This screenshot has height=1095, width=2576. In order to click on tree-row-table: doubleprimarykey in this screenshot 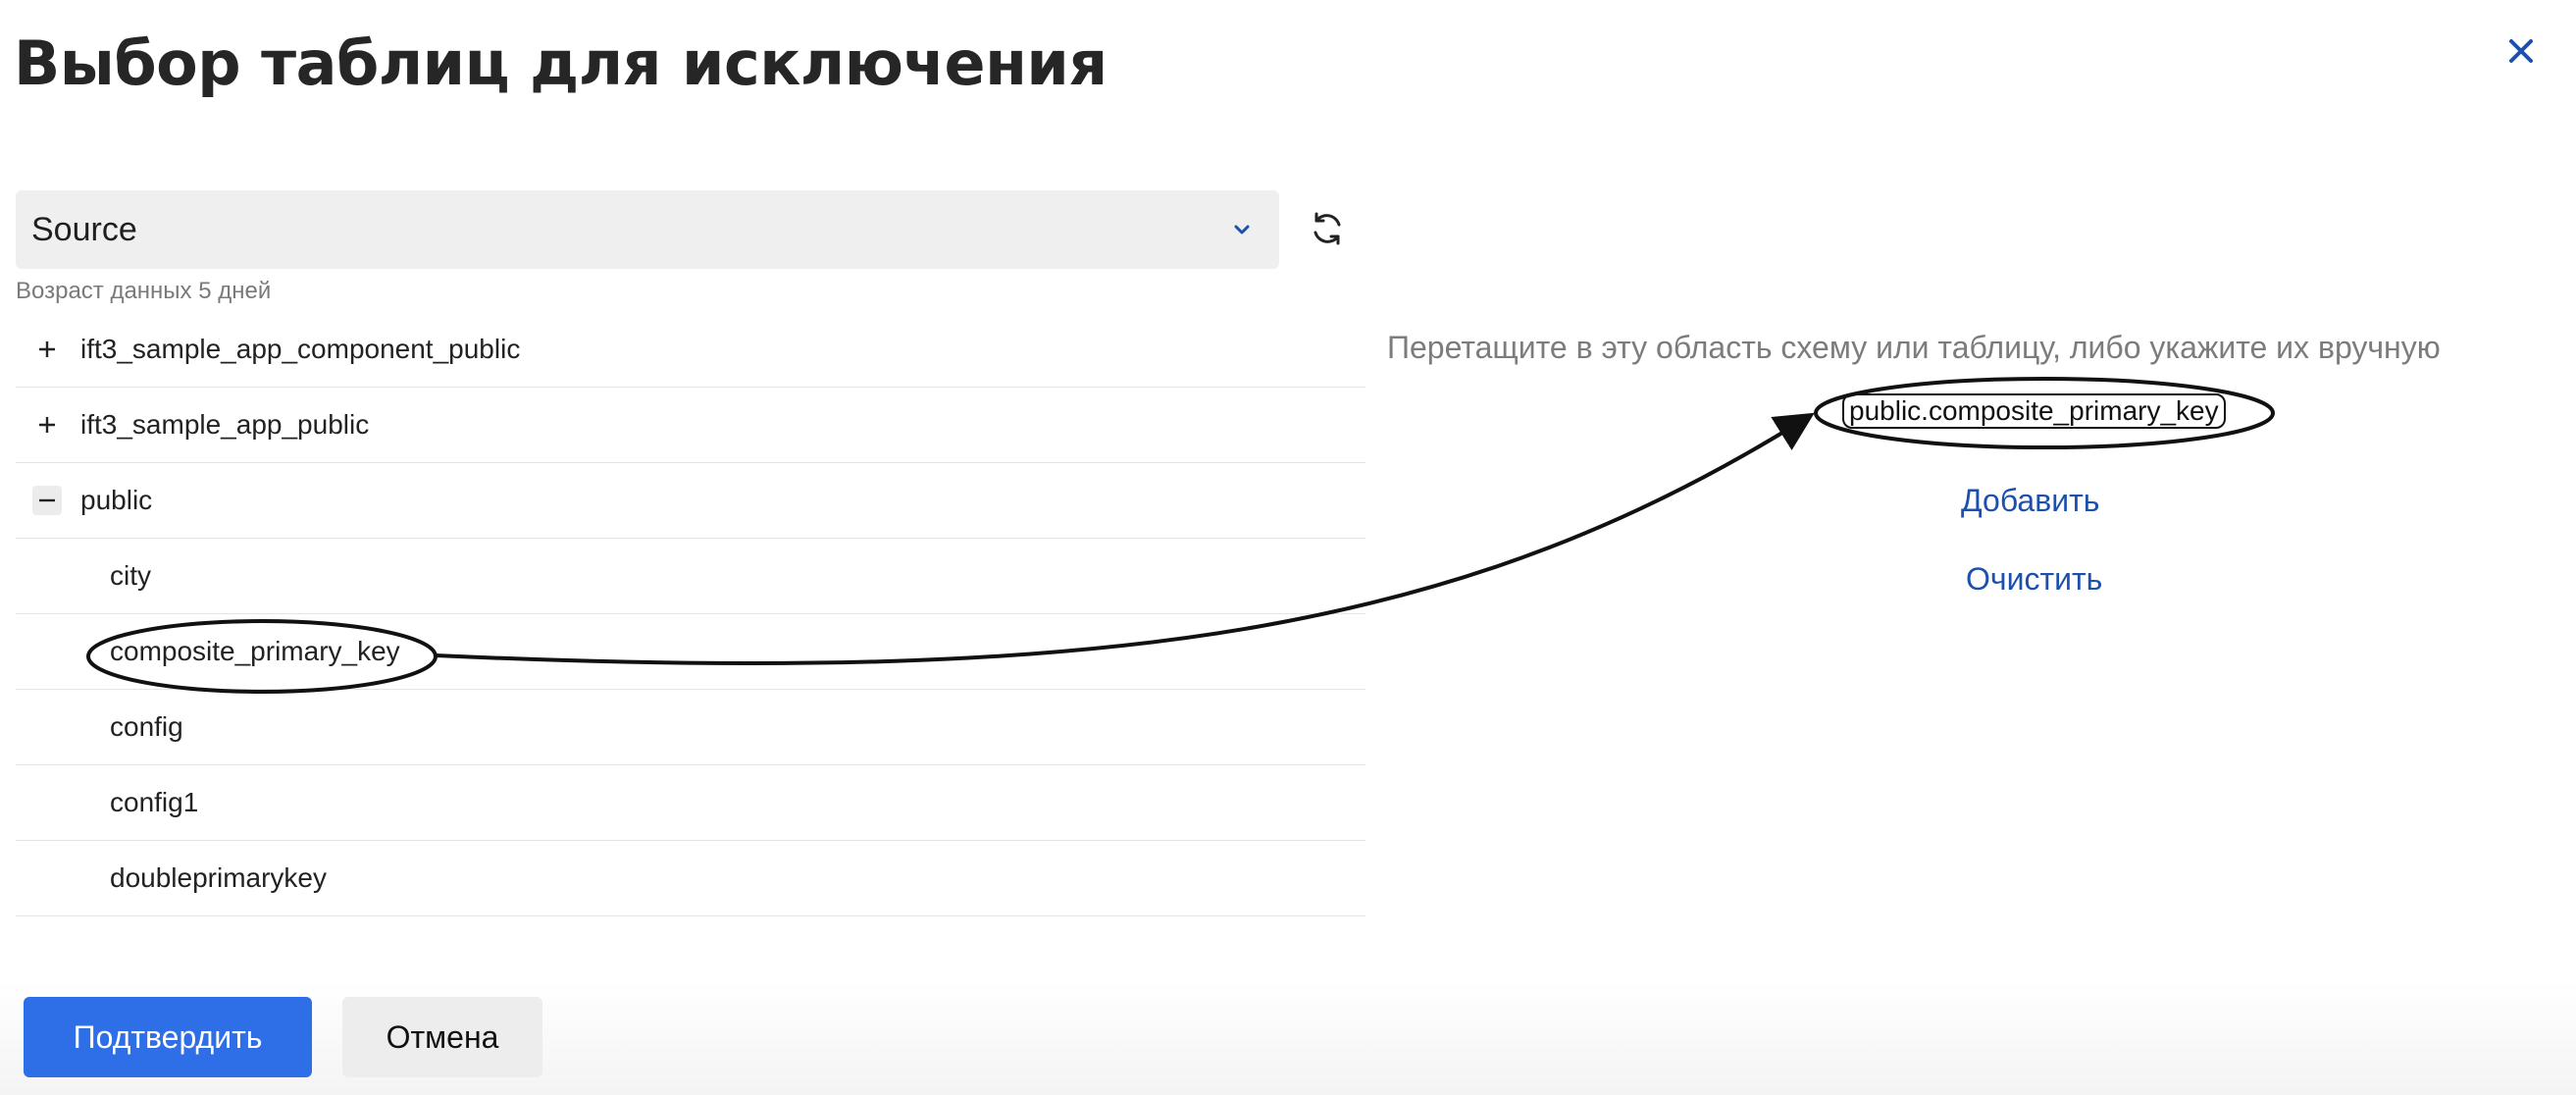, I will do `click(690, 879)`.